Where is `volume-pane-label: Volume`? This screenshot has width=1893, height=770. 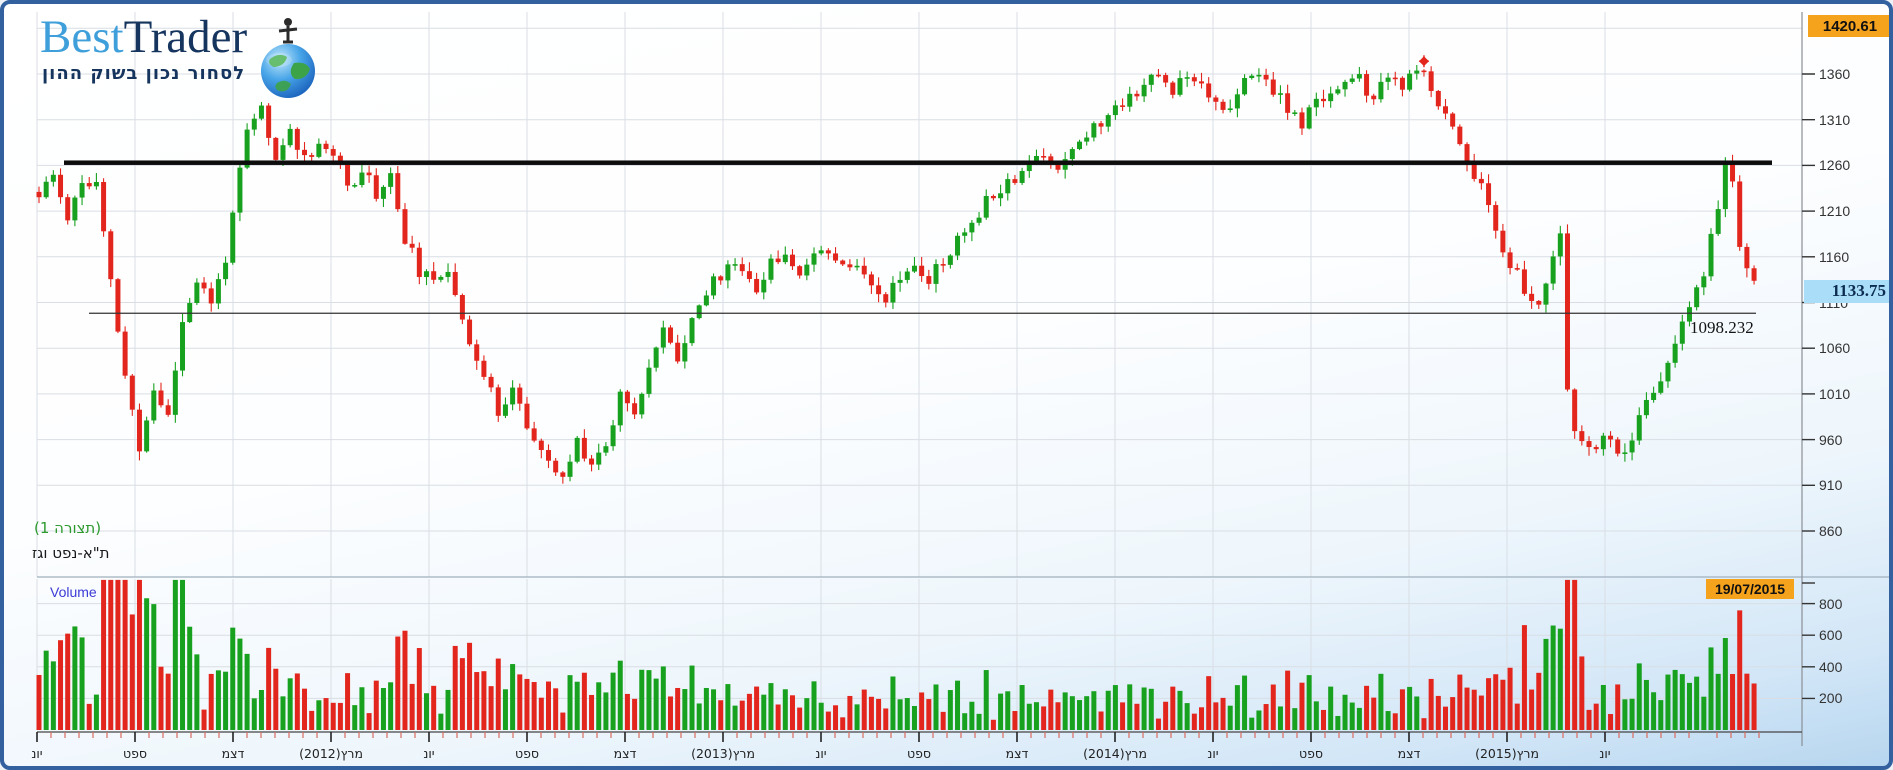 volume-pane-label: Volume is located at coordinates (73, 592).